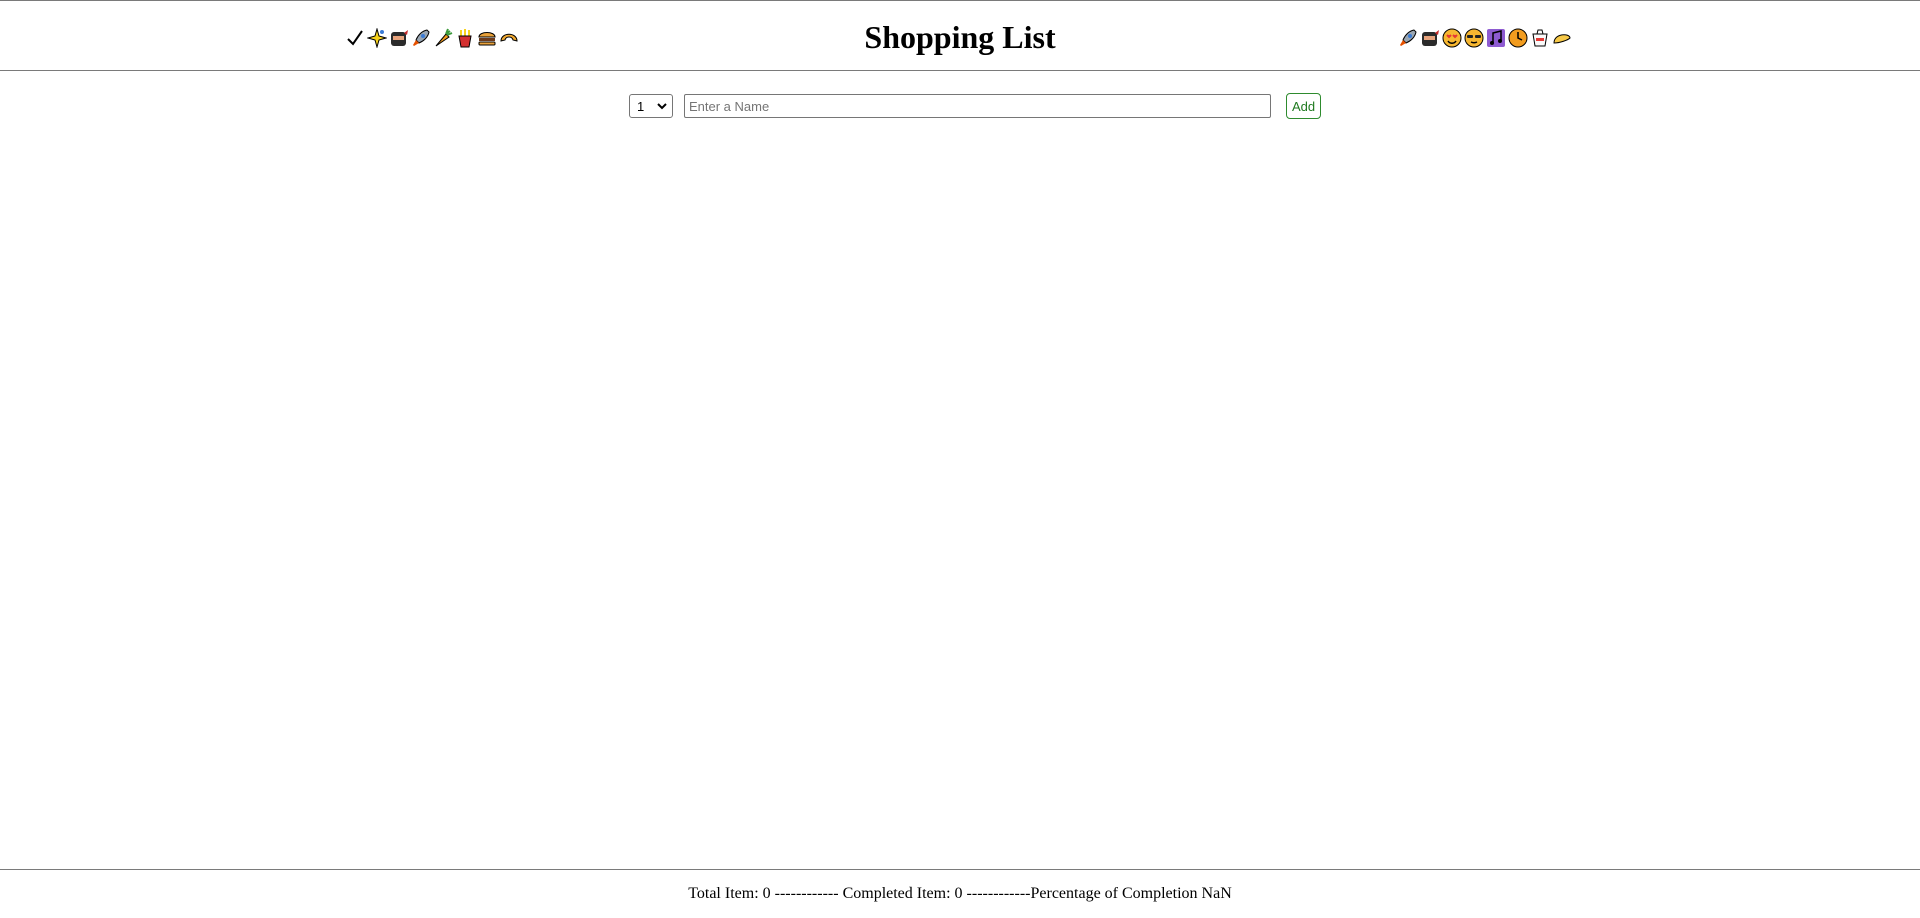 The image size is (1920, 918). What do you see at coordinates (1304, 106) in the screenshot?
I see `add-button: Add` at bounding box center [1304, 106].